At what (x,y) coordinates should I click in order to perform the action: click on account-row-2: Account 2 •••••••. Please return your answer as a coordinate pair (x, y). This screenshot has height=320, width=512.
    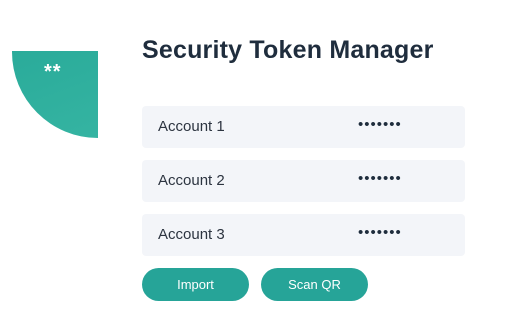
    Looking at the image, I should click on (303, 181).